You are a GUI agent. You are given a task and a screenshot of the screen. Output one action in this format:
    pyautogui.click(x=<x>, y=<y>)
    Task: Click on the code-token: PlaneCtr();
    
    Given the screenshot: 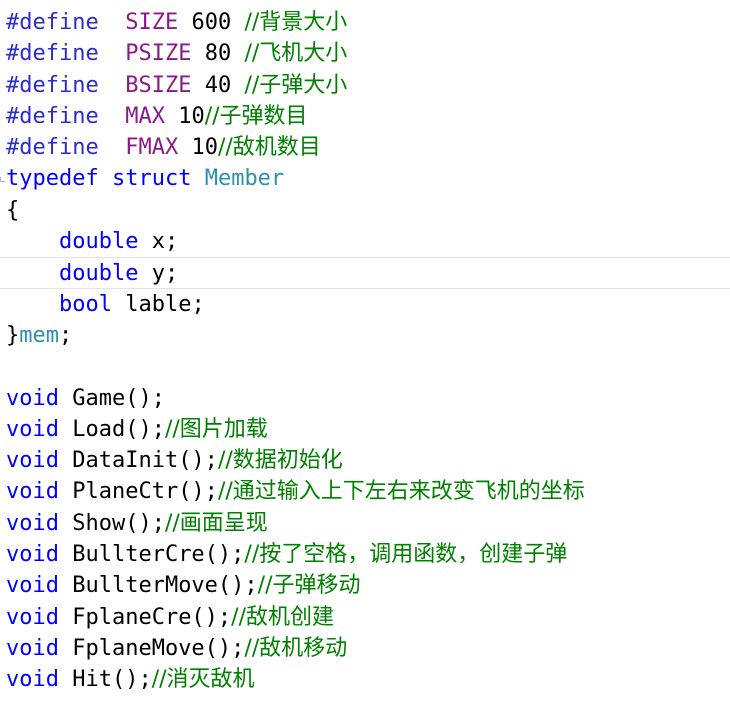 What is the action you would take?
    pyautogui.click(x=138, y=492)
    